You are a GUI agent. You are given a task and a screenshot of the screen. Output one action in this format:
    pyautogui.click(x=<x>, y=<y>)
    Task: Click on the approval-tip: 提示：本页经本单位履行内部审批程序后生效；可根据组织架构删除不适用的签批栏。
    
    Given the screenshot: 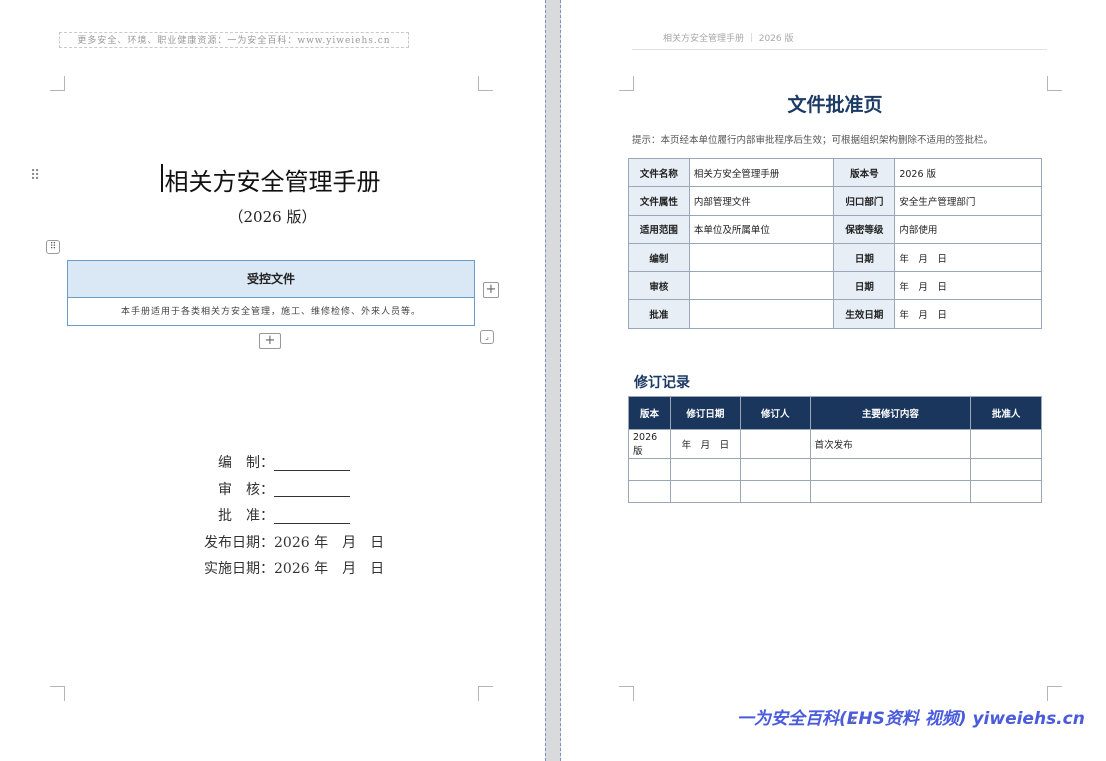 What is the action you would take?
    pyautogui.click(x=812, y=139)
    